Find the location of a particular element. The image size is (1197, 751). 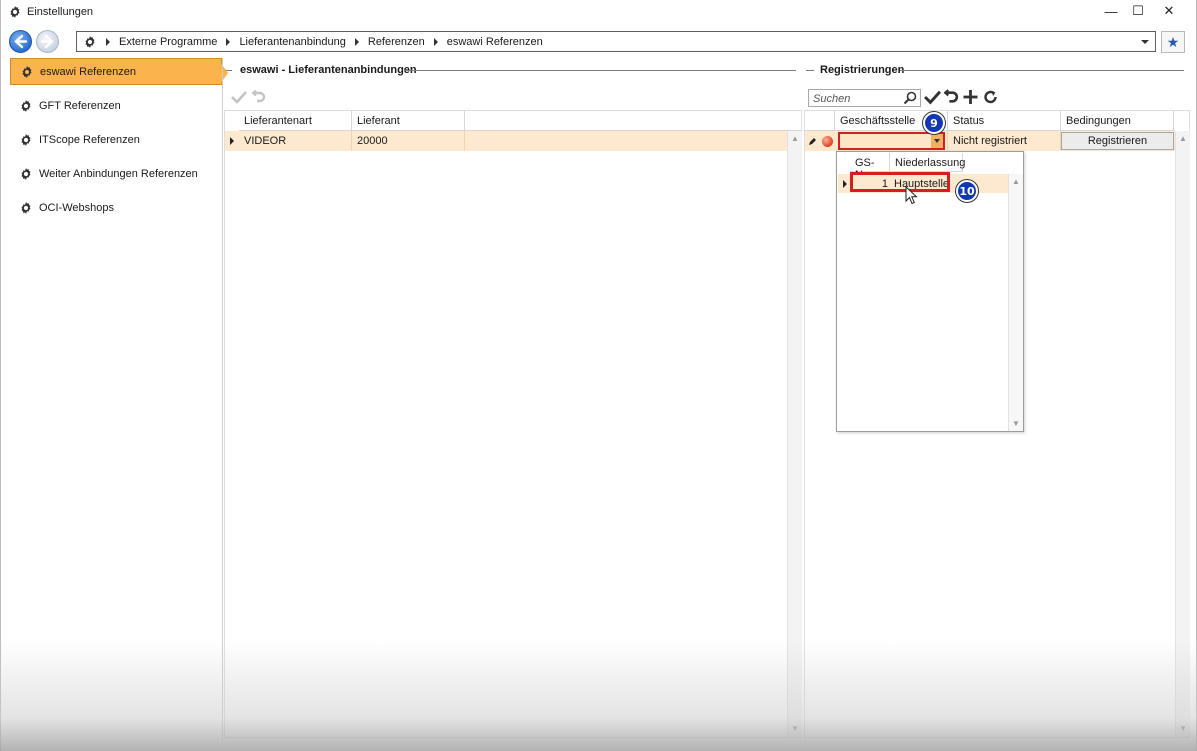

edit-pencil-icon is located at coordinates (812, 141).